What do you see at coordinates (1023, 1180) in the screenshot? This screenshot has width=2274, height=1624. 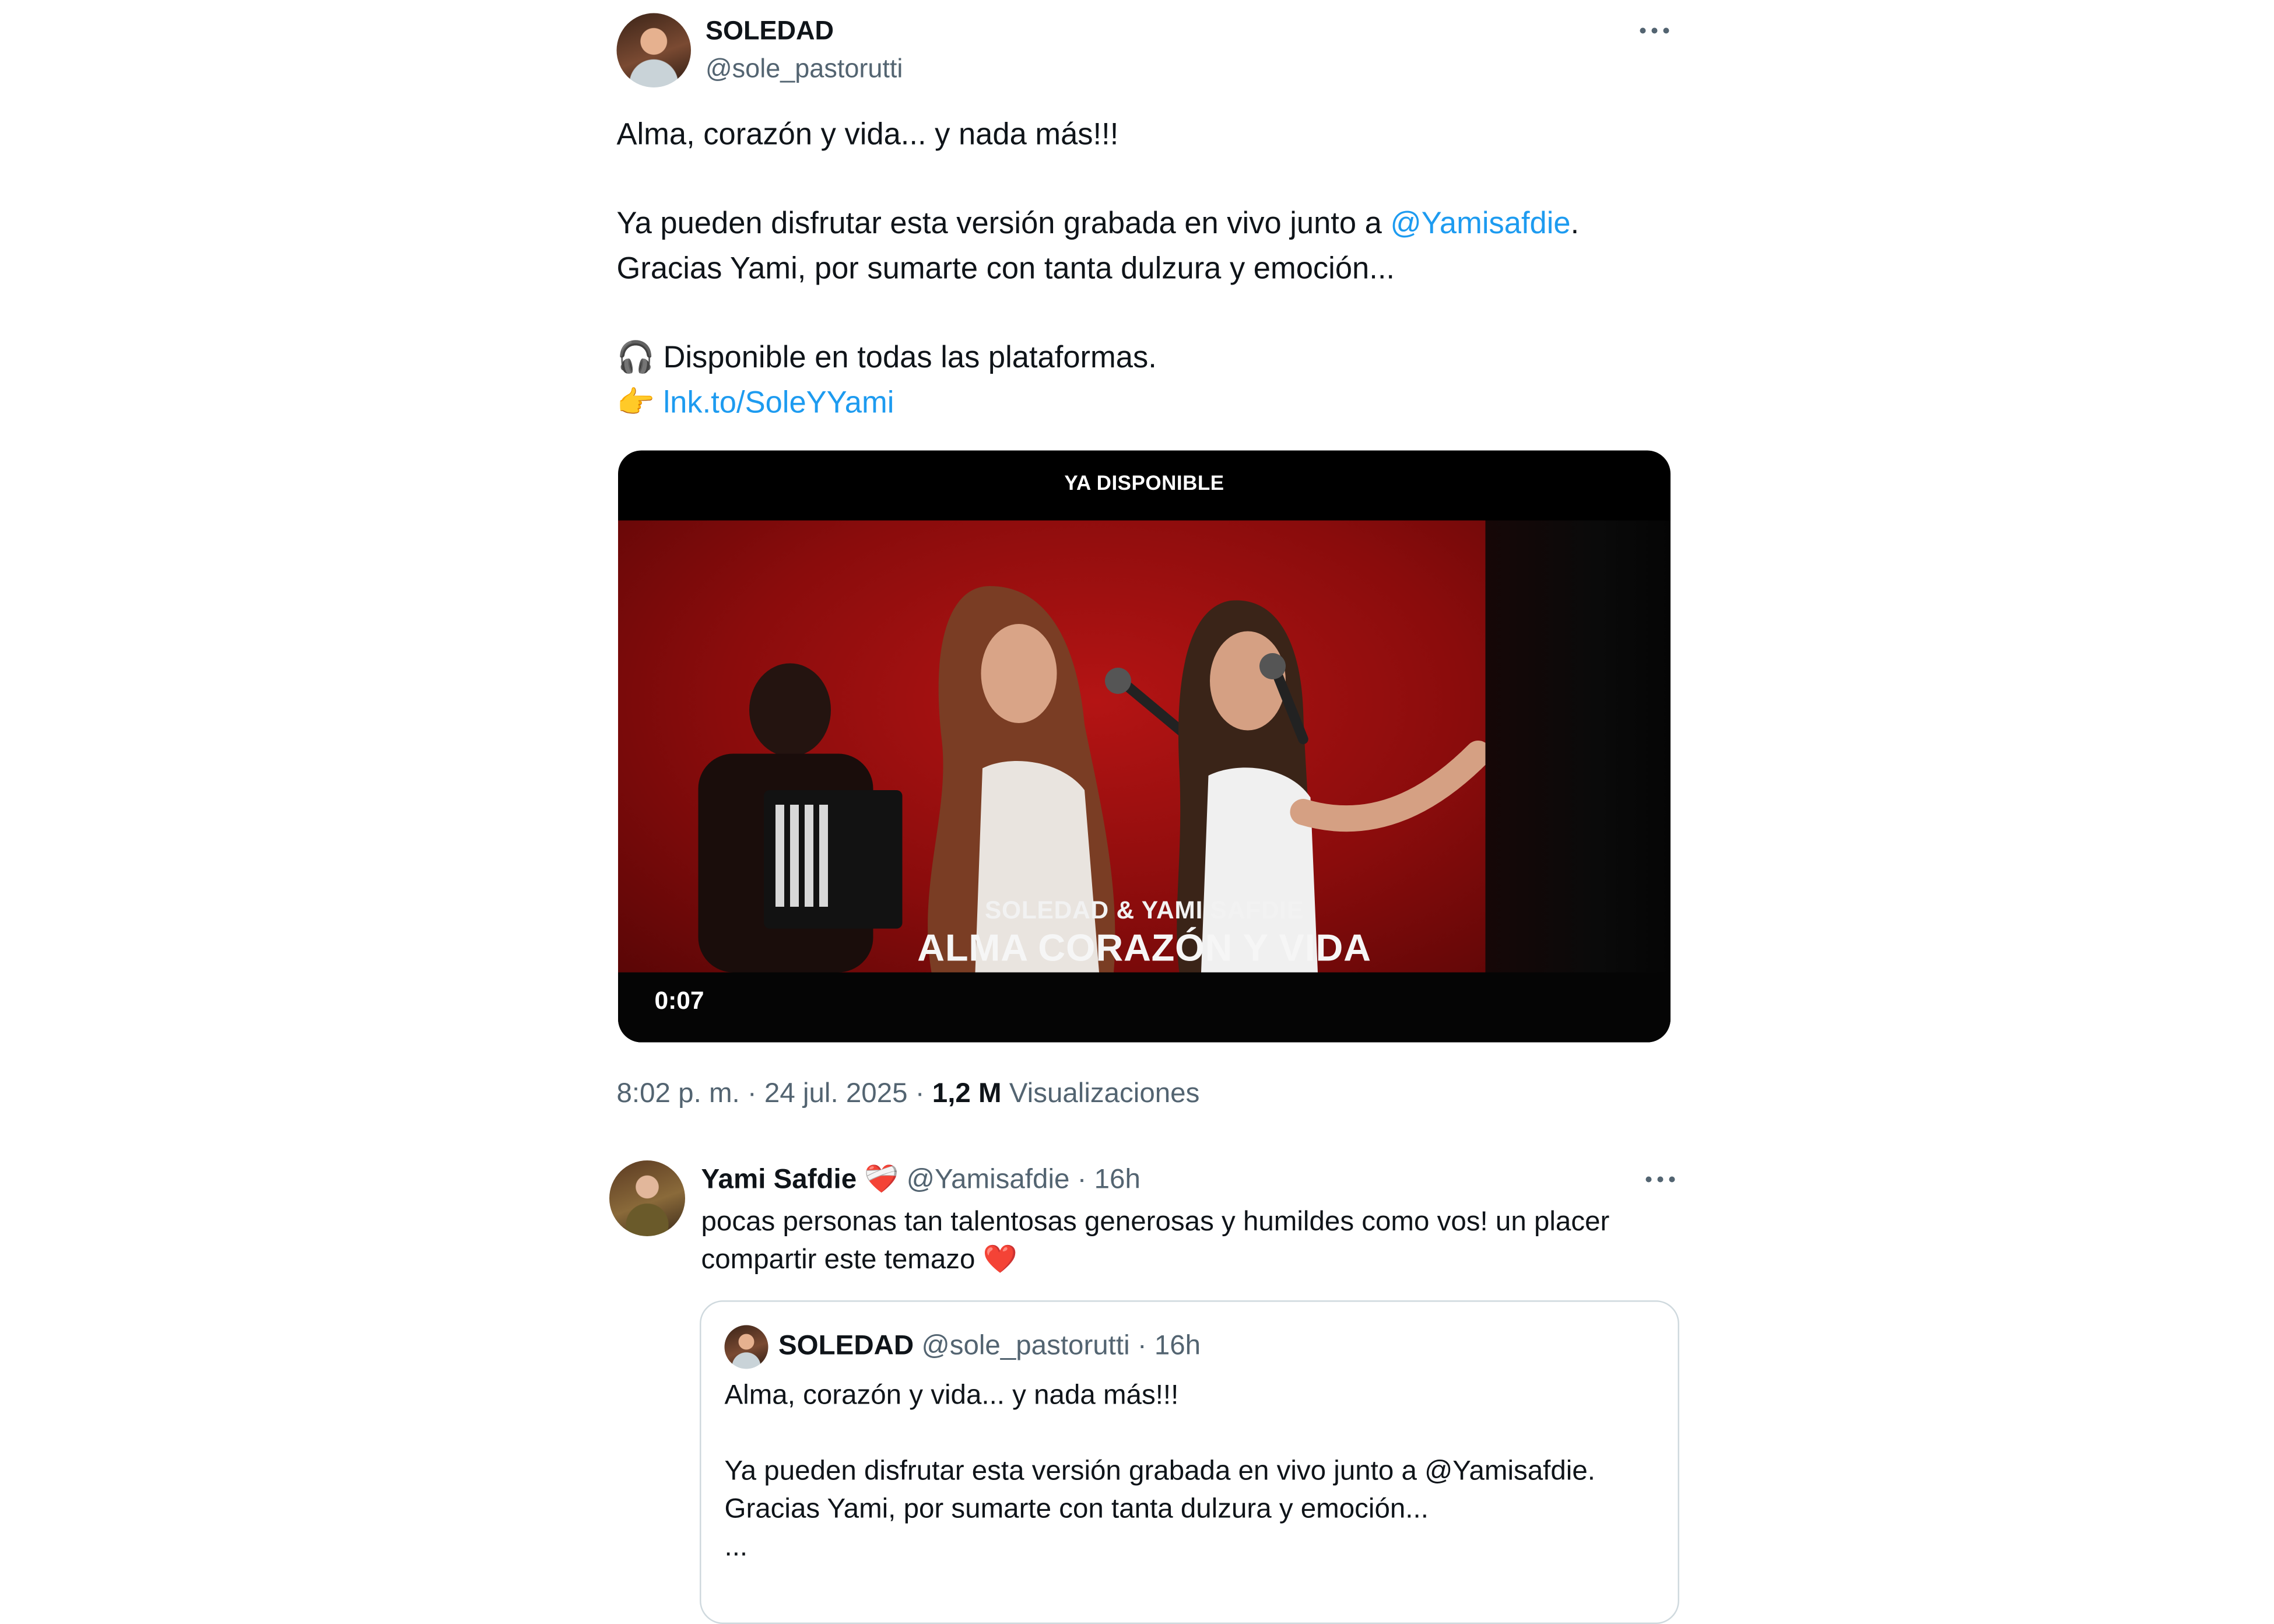 I see `reply-handle-time: @Yamisafdie · 16h` at bounding box center [1023, 1180].